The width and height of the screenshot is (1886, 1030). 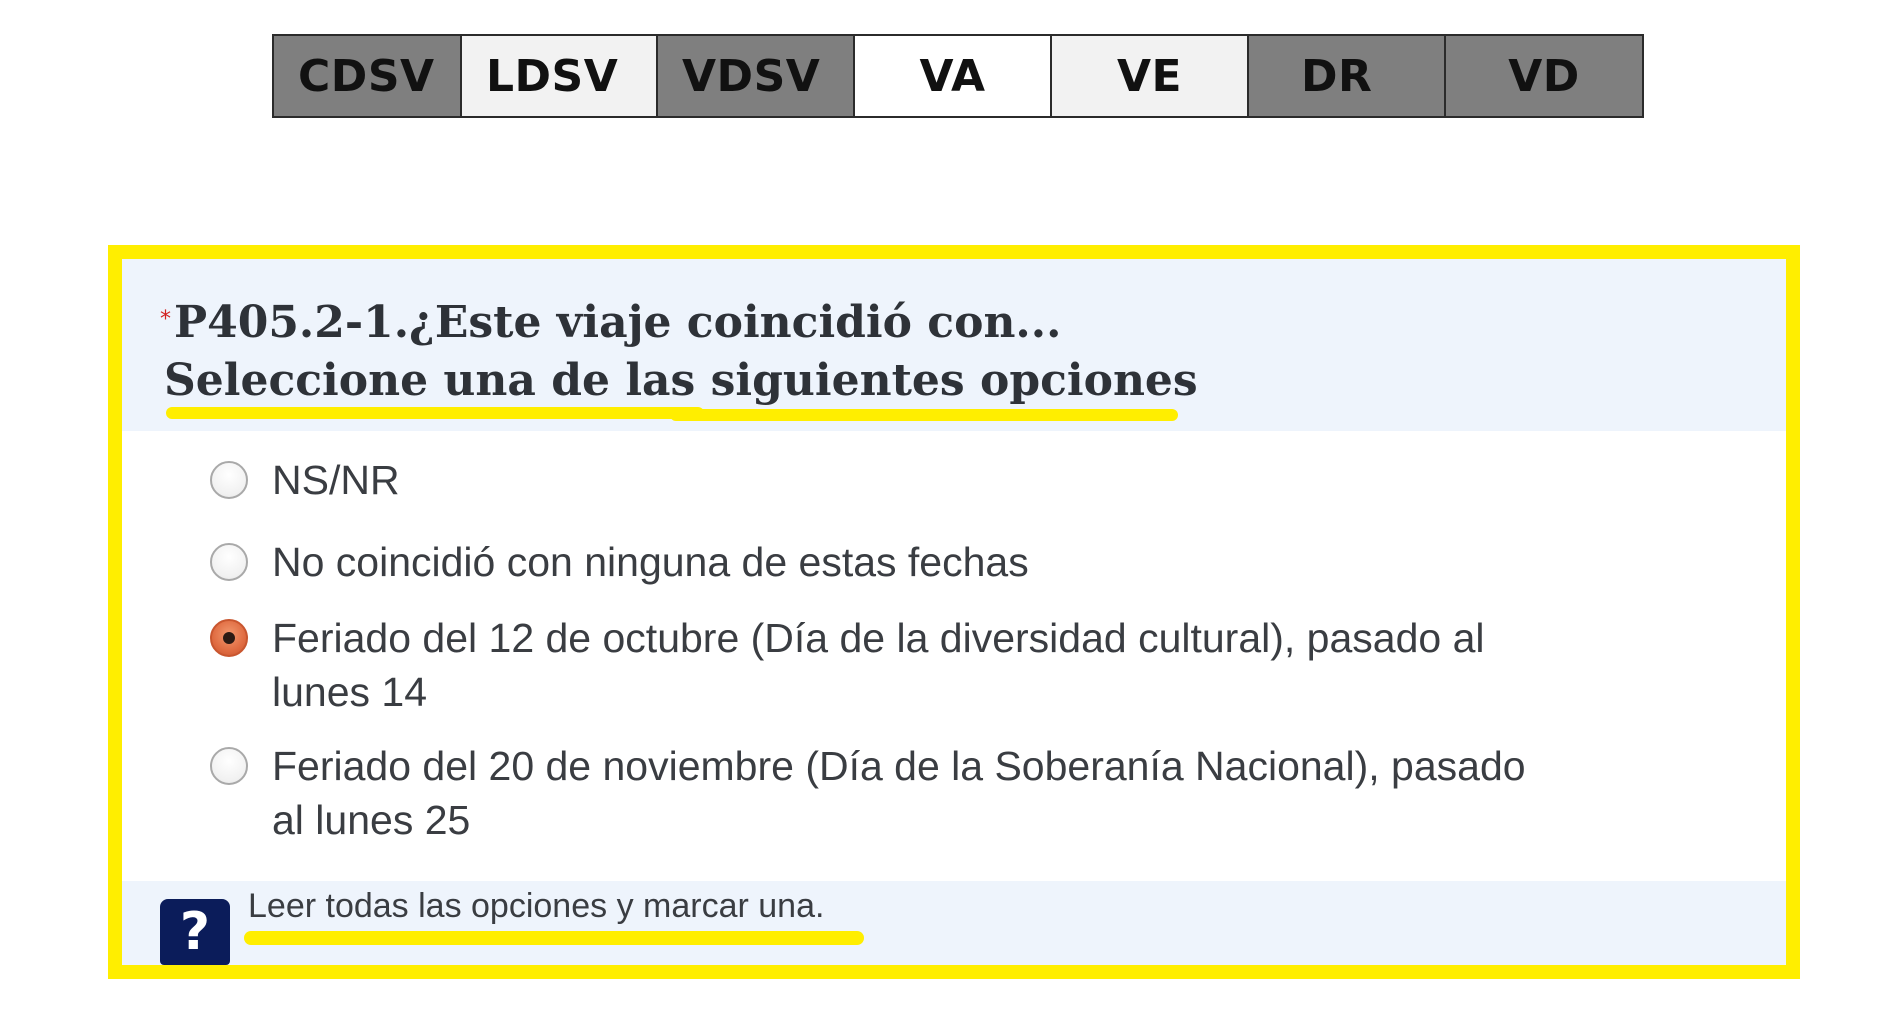 I want to click on help-text: Leer todas las opciones y marcar una., so click(x=536, y=906).